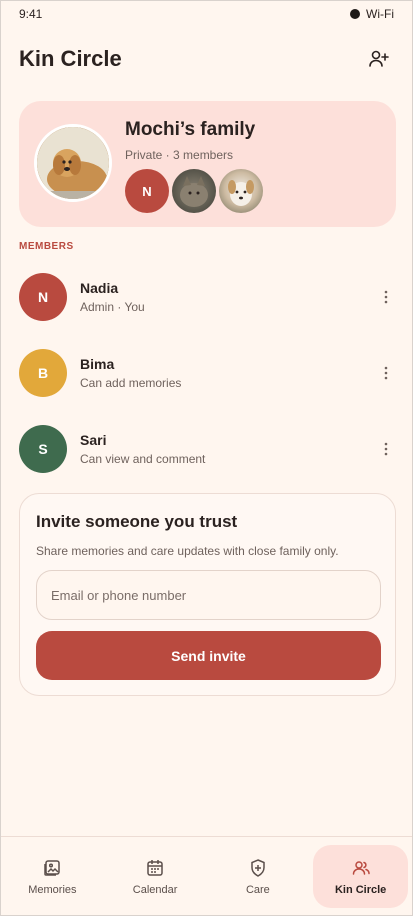 This screenshot has height=916, width=413. What do you see at coordinates (99, 288) in the screenshot?
I see `member-name: Nadia` at bounding box center [99, 288].